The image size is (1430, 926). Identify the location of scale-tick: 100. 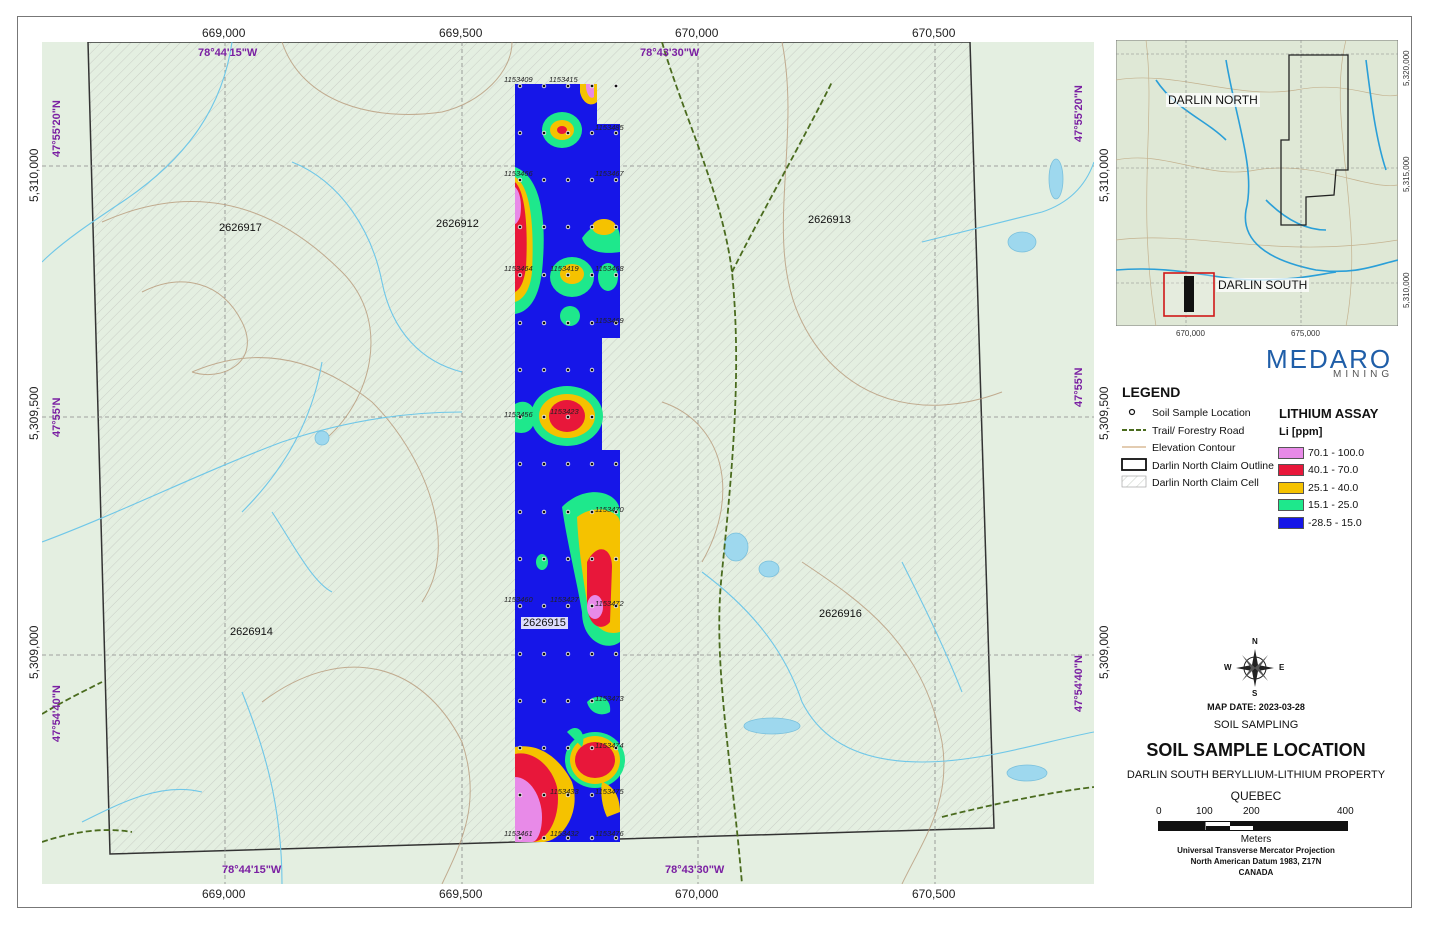
(1204, 811).